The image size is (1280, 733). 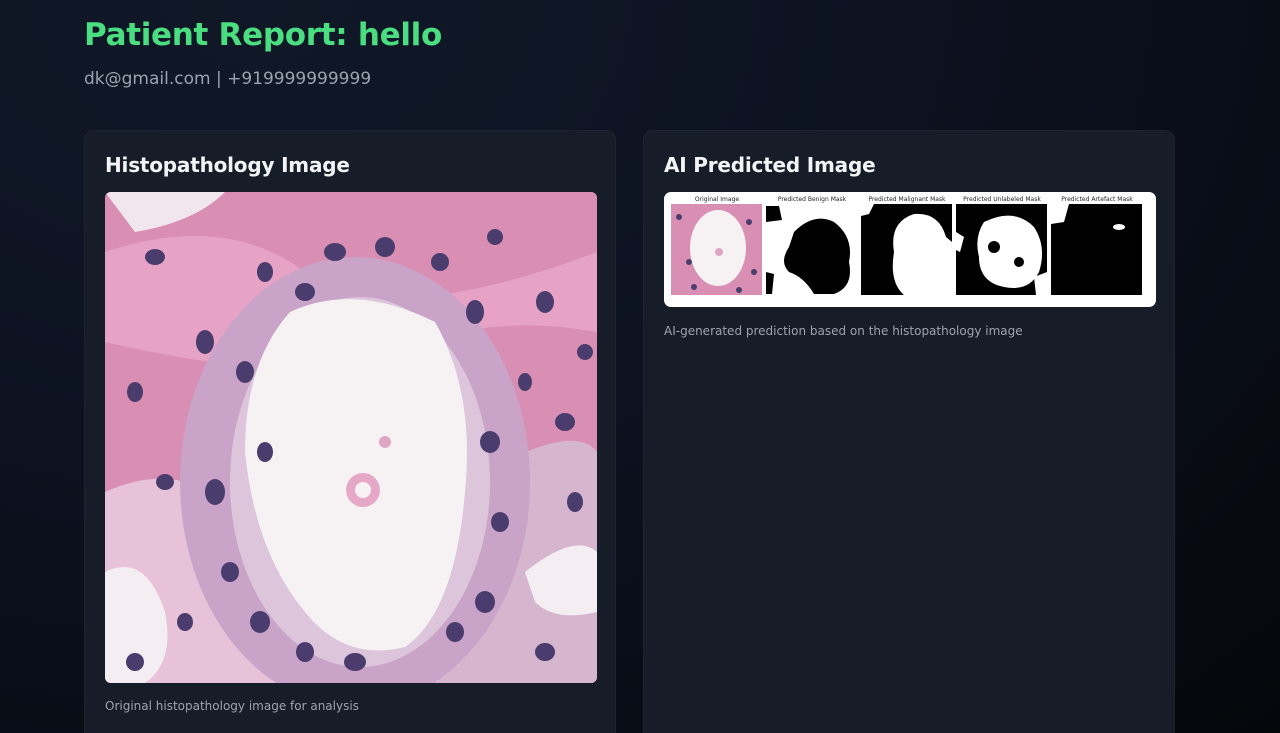 I want to click on panel-benign-mask, so click(x=811, y=249).